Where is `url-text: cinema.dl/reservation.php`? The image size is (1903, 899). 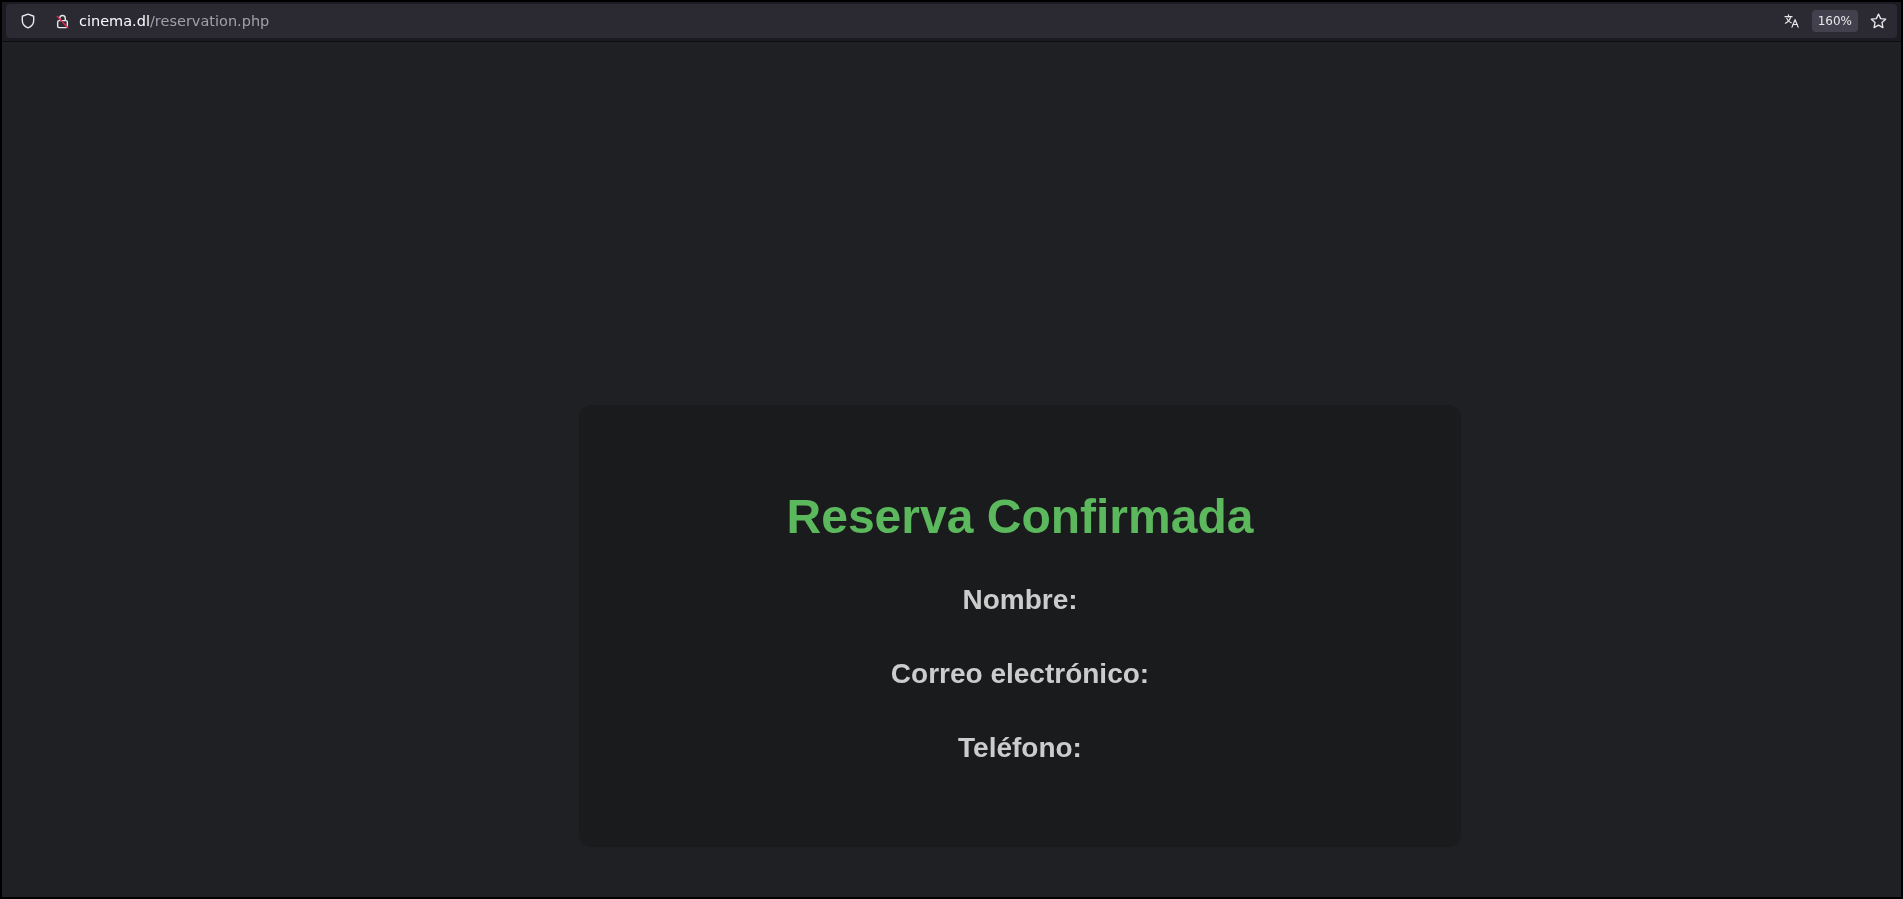 url-text: cinema.dl/reservation.php is located at coordinates (174, 21).